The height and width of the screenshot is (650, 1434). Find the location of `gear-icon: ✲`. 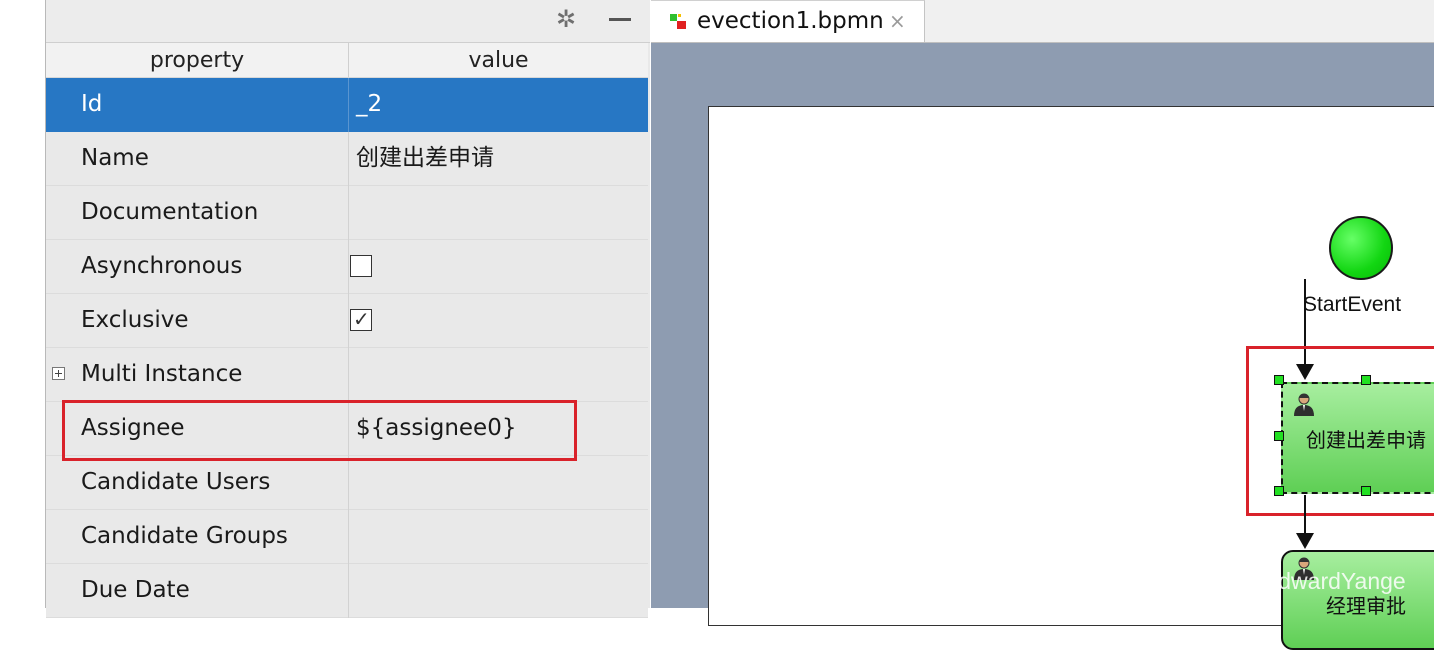

gear-icon: ✲ is located at coordinates (566, 19).